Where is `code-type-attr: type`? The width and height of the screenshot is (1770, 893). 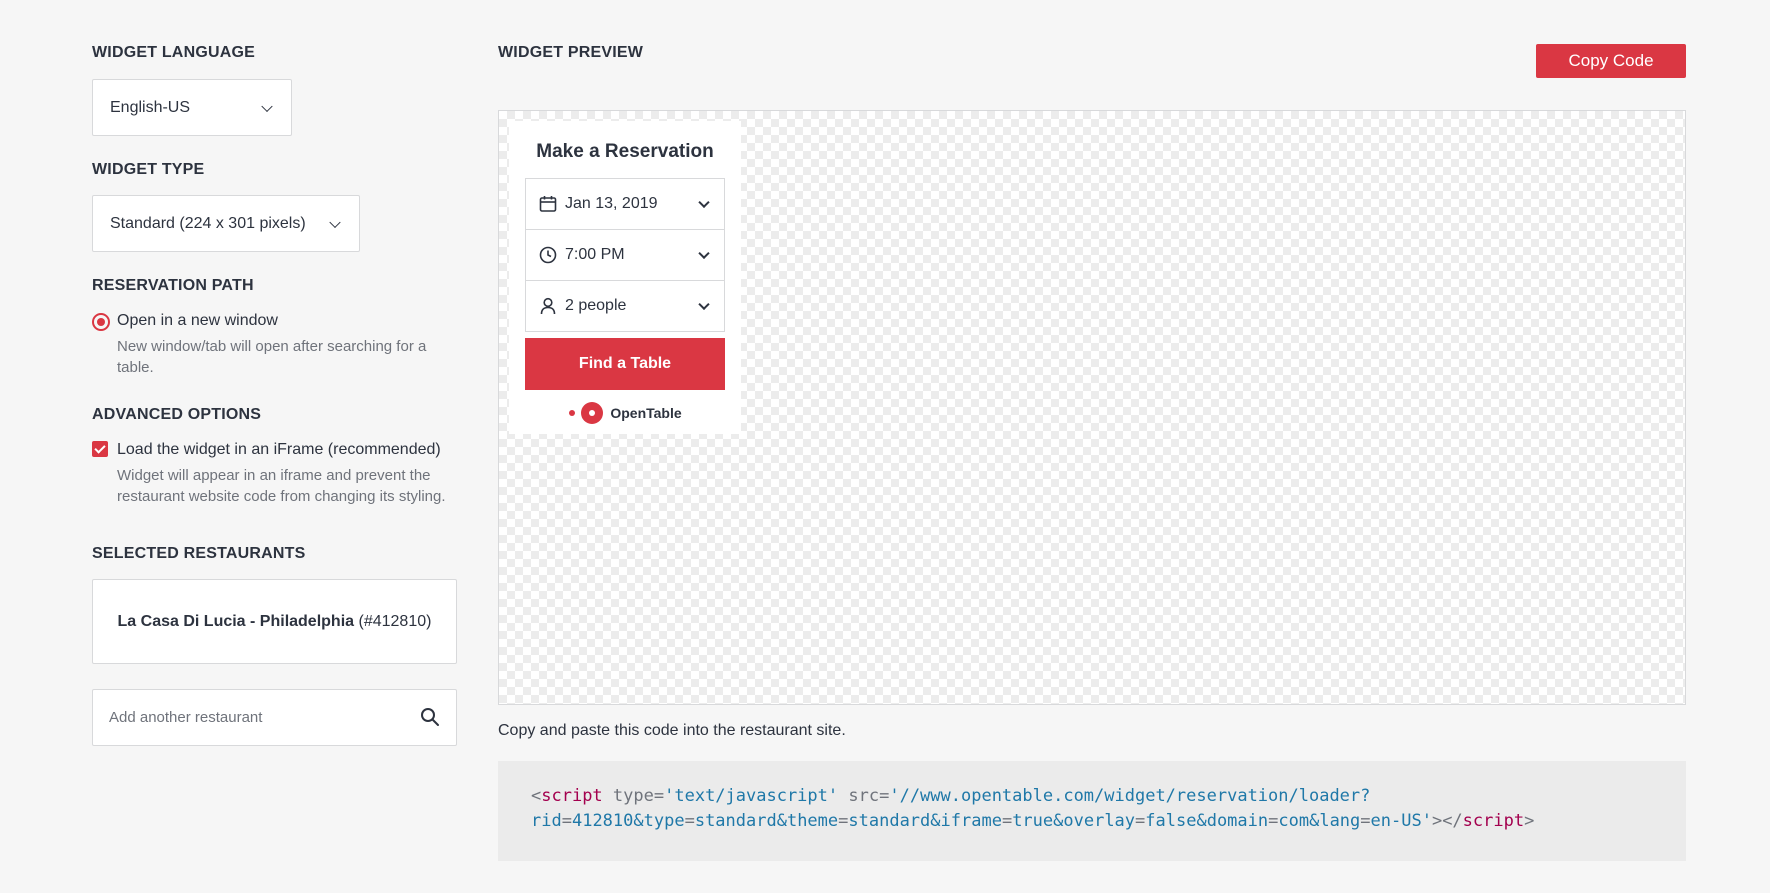 code-type-attr: type is located at coordinates (633, 796).